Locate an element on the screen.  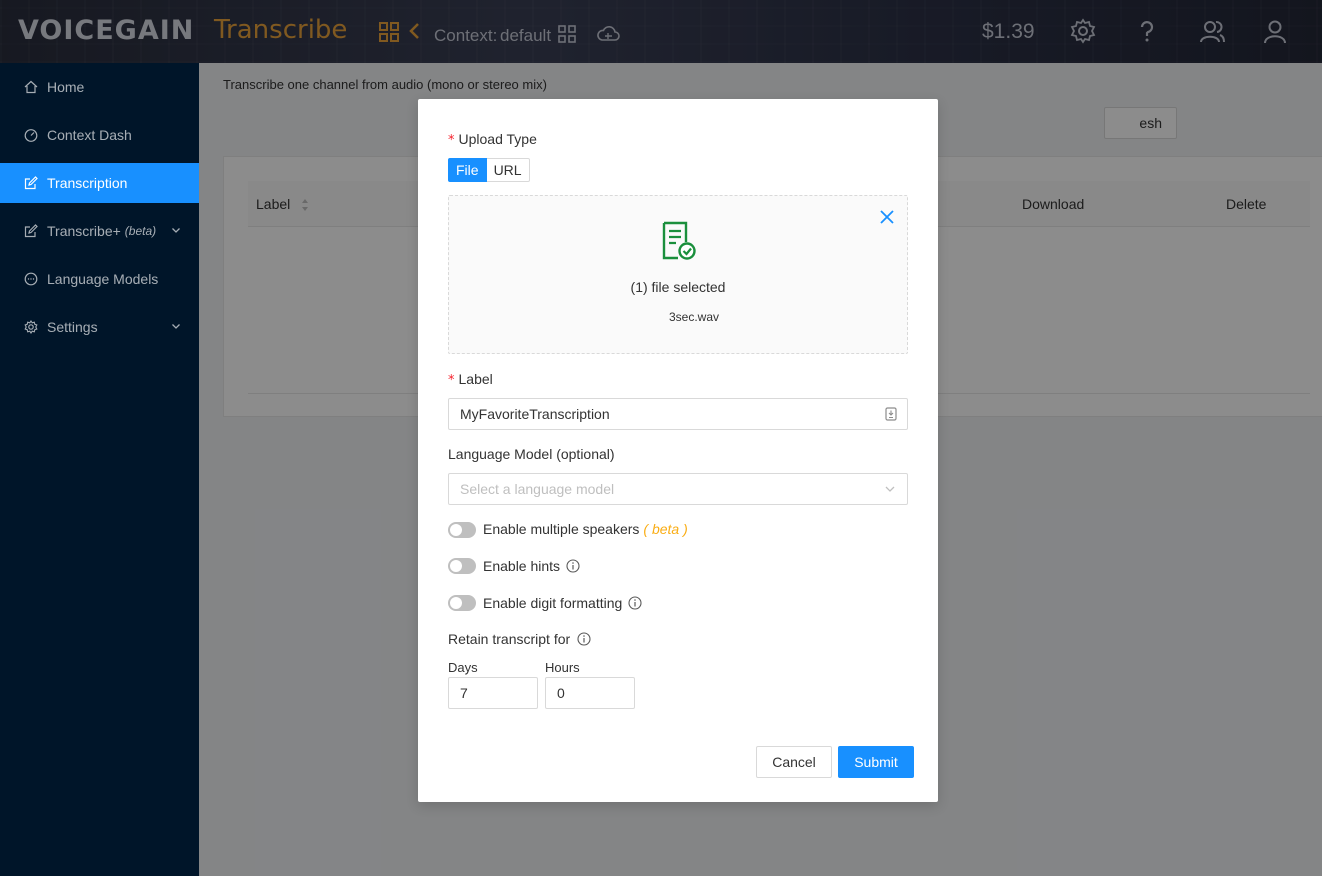
modal-mask-header is located at coordinates (661, 31).